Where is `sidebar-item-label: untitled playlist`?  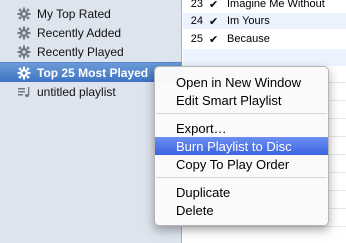
sidebar-item-label: untitled playlist is located at coordinates (76, 92).